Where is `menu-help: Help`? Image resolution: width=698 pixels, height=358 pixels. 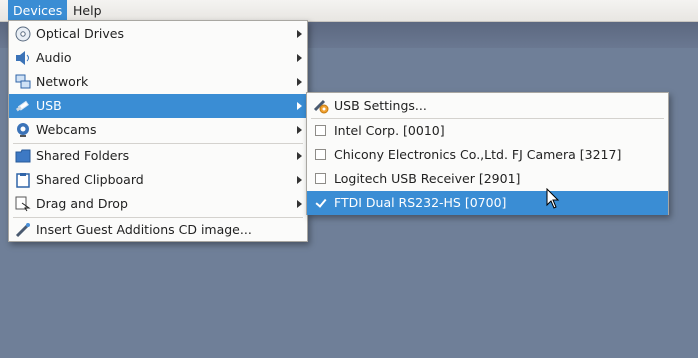
menu-help: Help is located at coordinates (87, 10).